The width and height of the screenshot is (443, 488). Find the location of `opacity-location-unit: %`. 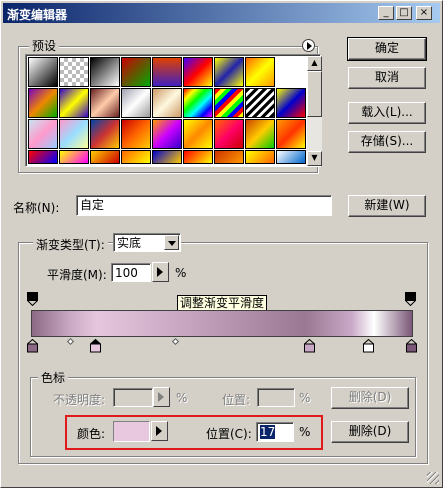

opacity-location-unit: % is located at coordinates (305, 398).